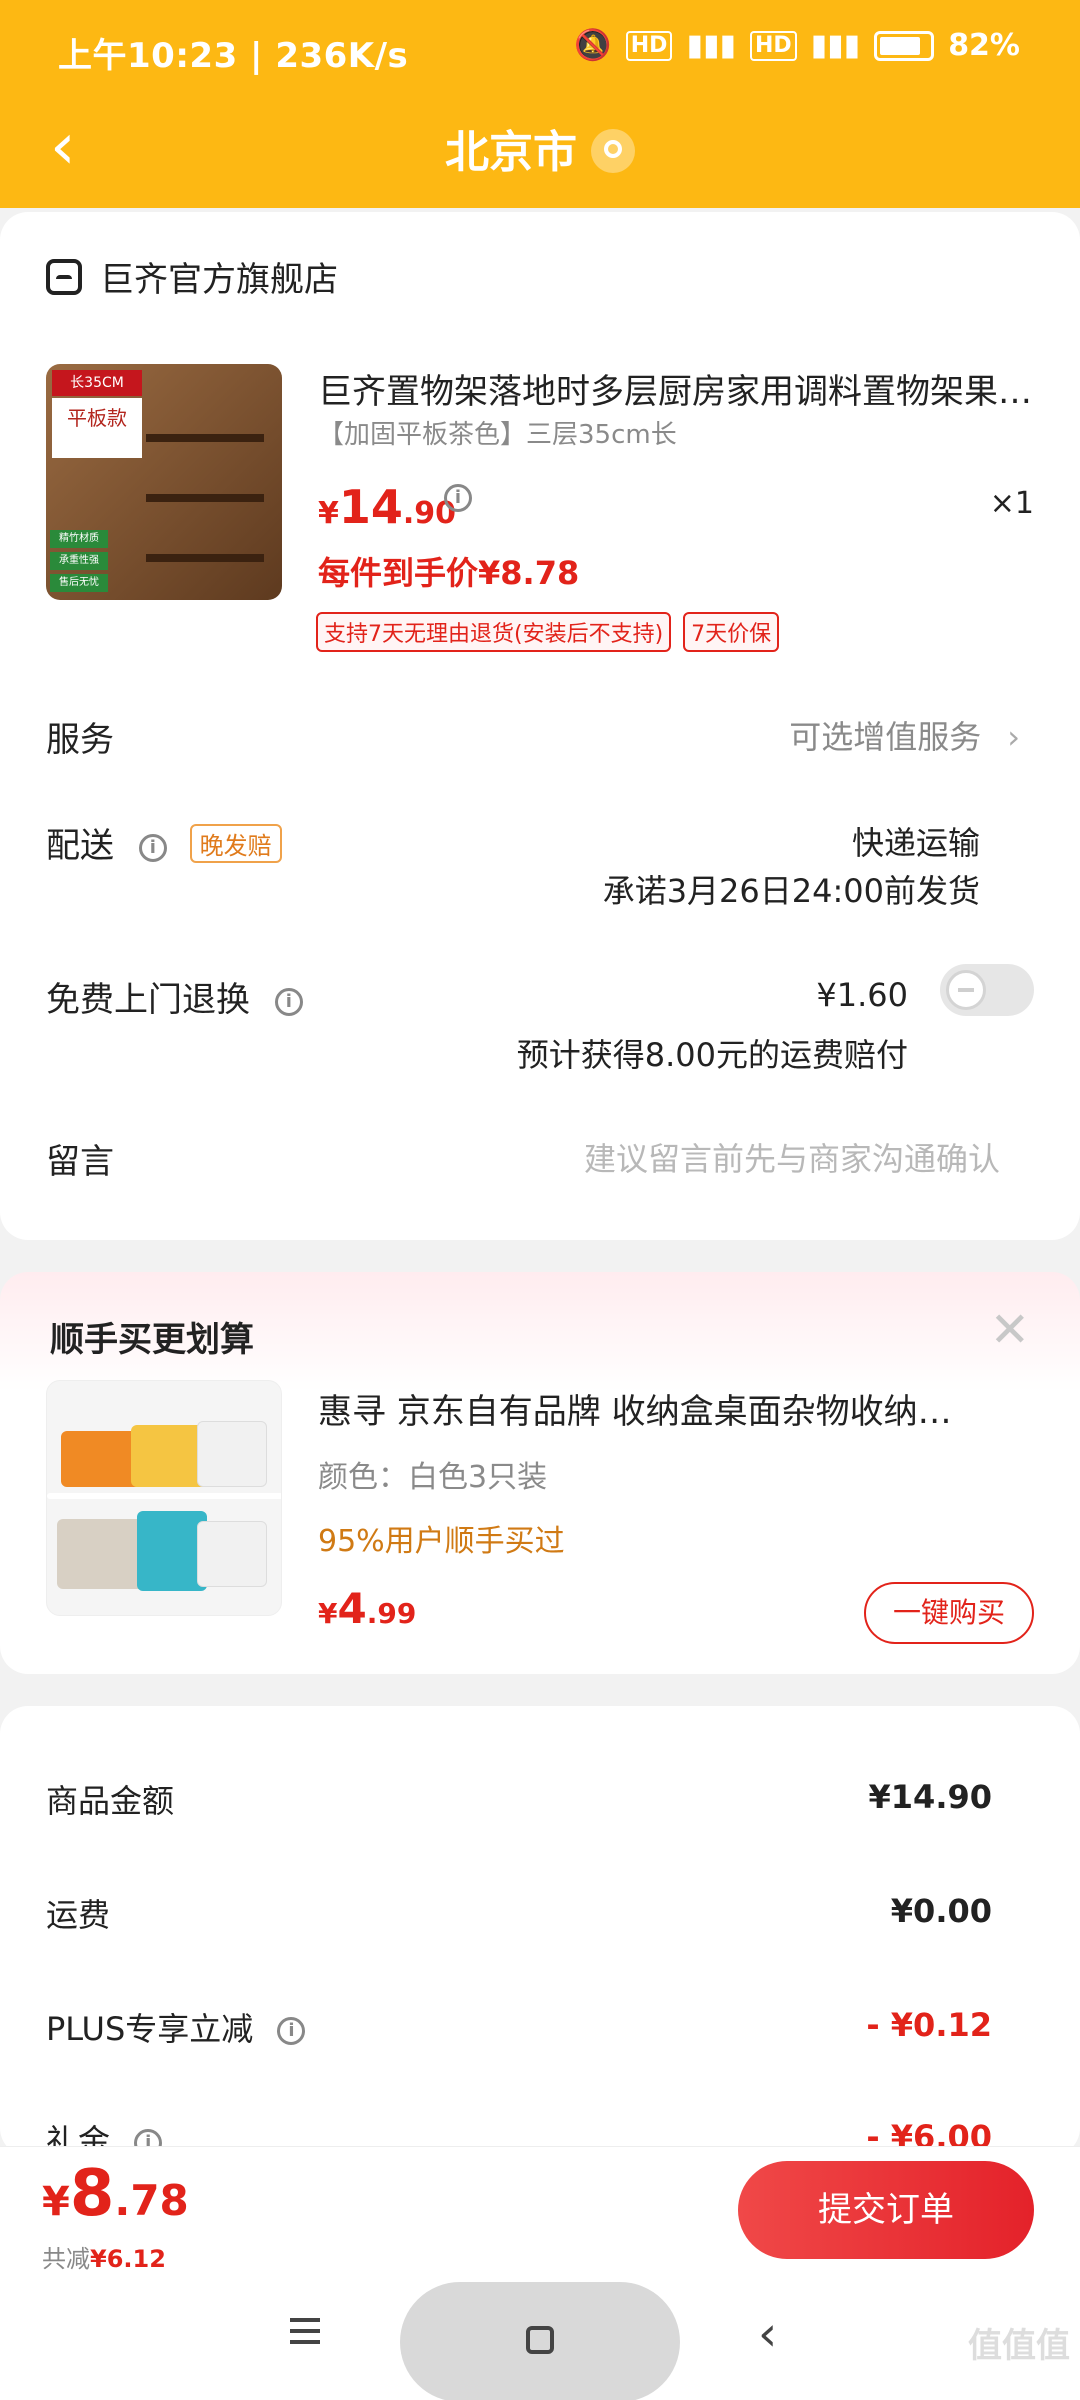 This screenshot has height=2400, width=1080. I want to click on delivery-method: 快递运输, so click(916, 841).